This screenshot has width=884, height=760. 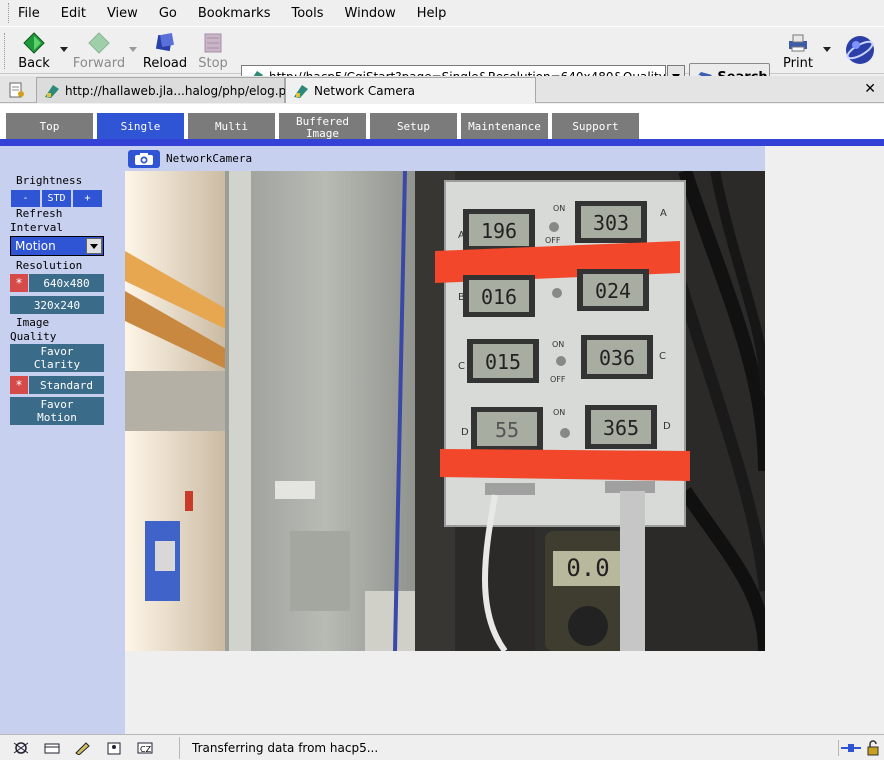 What do you see at coordinates (164, 42) in the screenshot?
I see `reload-icon` at bounding box center [164, 42].